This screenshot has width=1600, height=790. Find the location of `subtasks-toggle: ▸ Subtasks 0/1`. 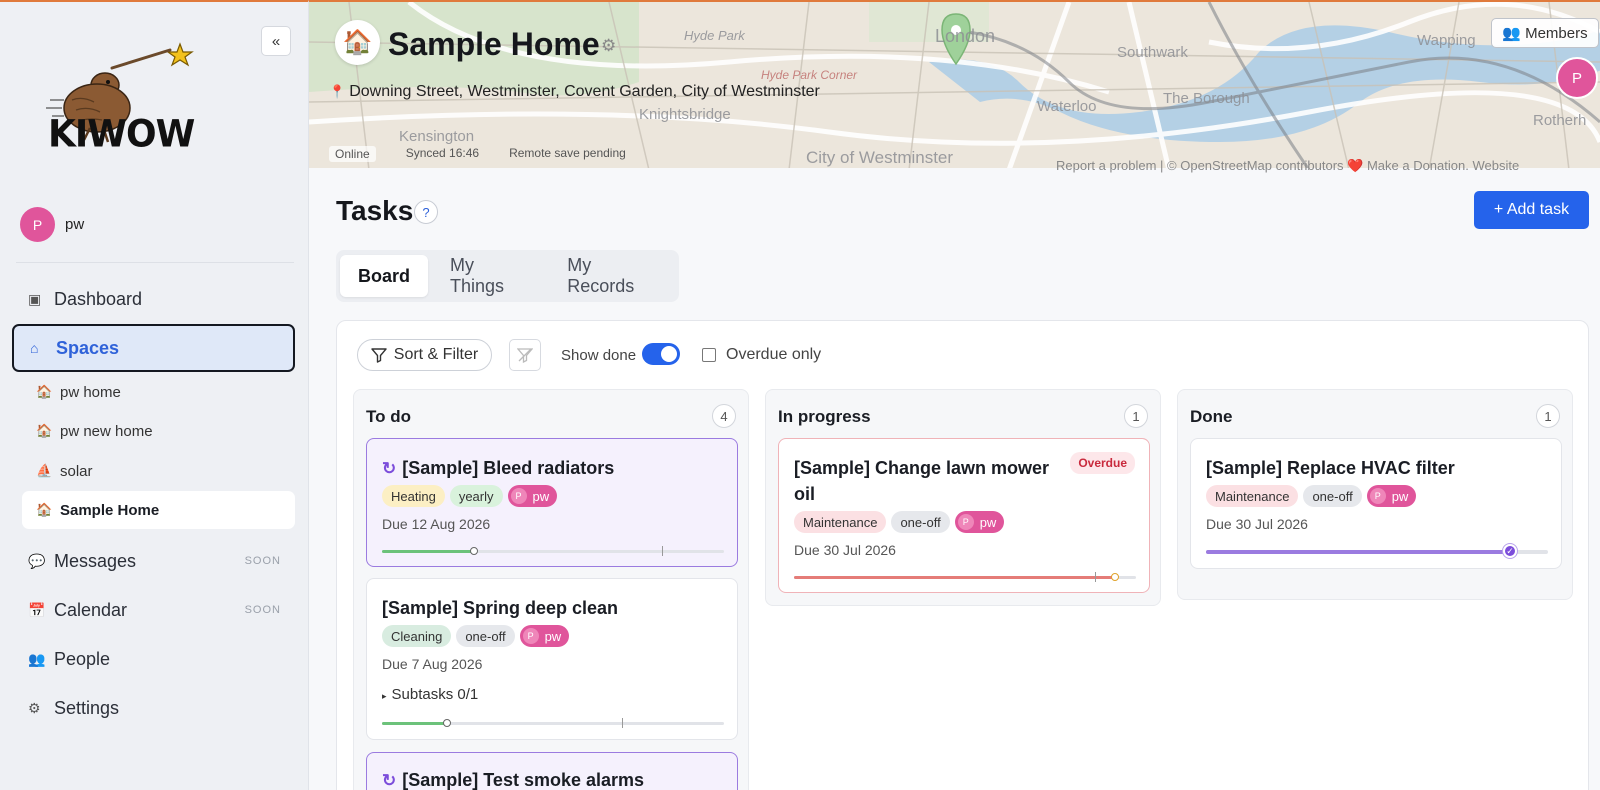

subtasks-toggle: ▸ Subtasks 0/1 is located at coordinates (430, 694).